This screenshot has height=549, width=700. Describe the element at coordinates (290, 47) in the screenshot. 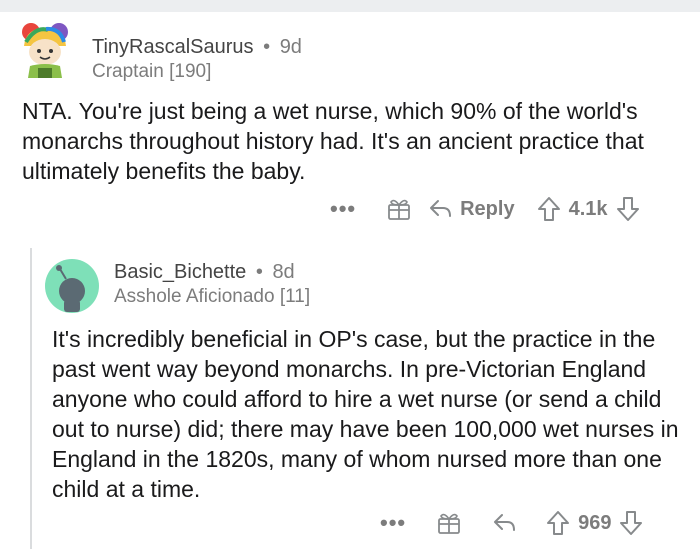

I see `comment1-age: 9d` at that location.